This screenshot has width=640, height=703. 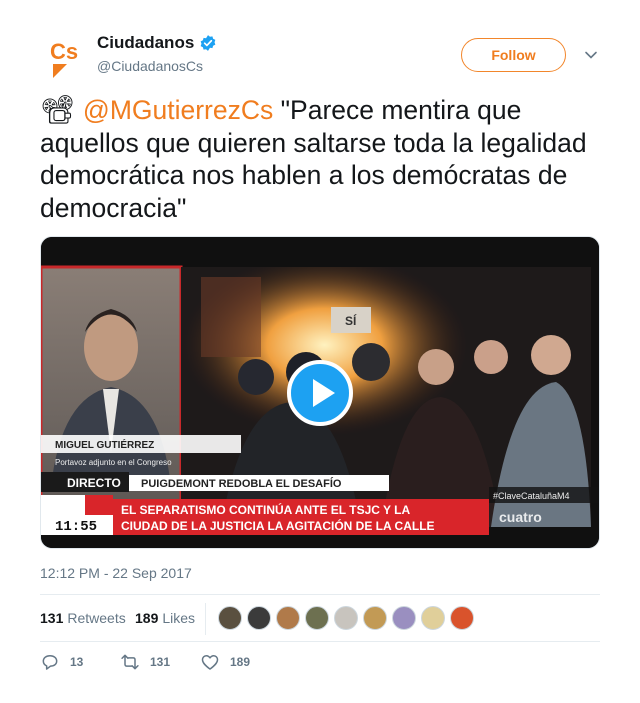 What do you see at coordinates (130, 662) in the screenshot?
I see `retweet-icon` at bounding box center [130, 662].